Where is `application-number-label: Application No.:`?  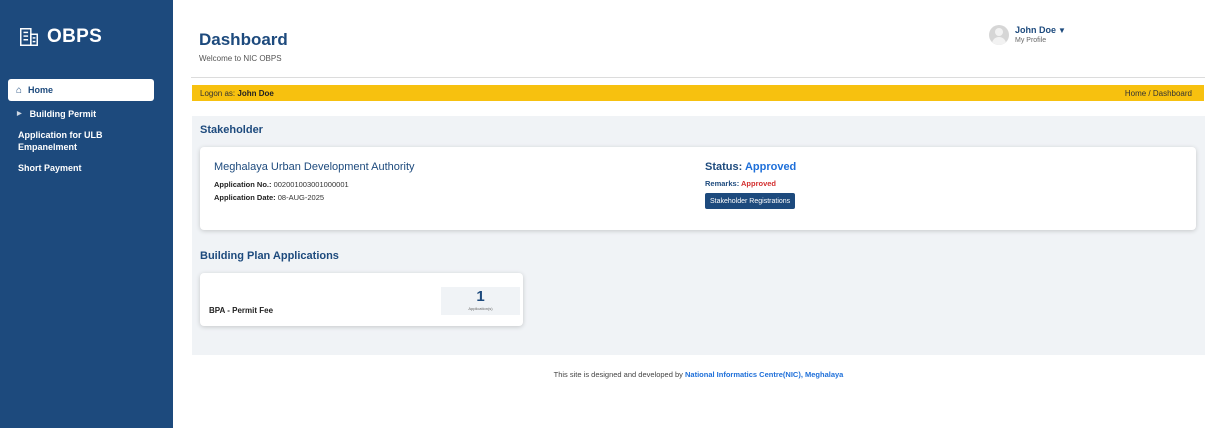
application-number-label: Application No.: is located at coordinates (243, 184).